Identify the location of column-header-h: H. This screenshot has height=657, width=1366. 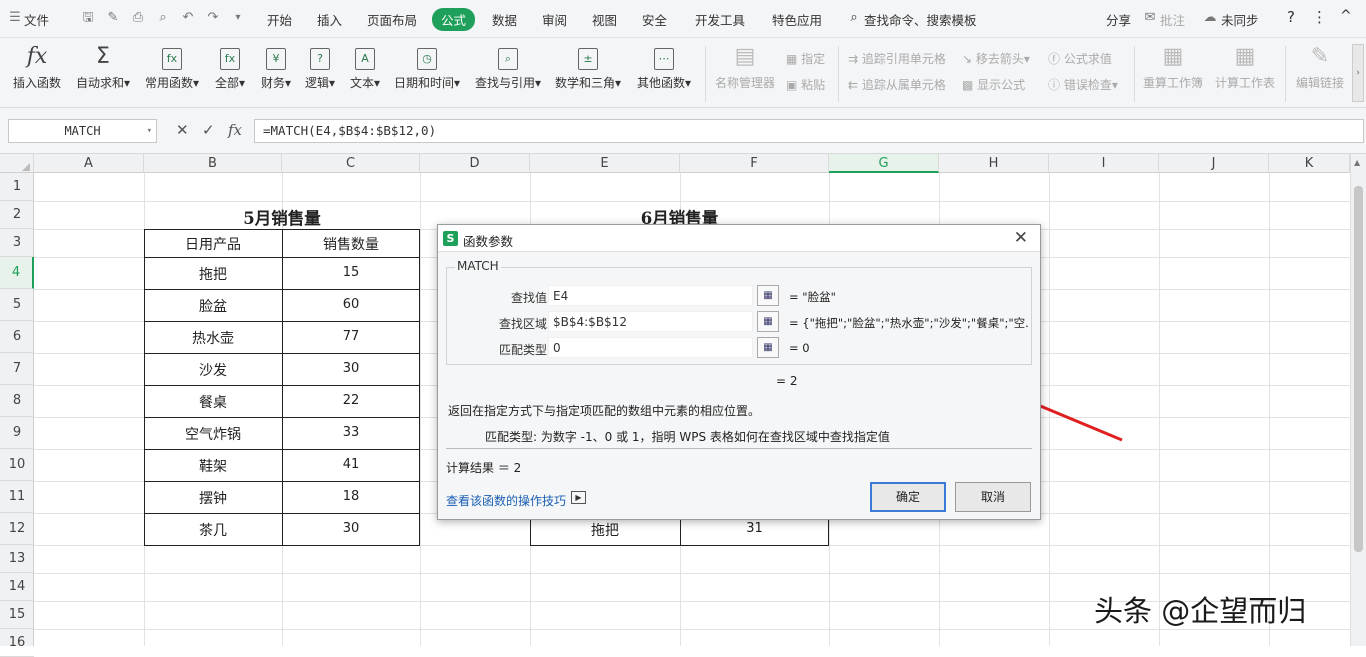
(994, 163).